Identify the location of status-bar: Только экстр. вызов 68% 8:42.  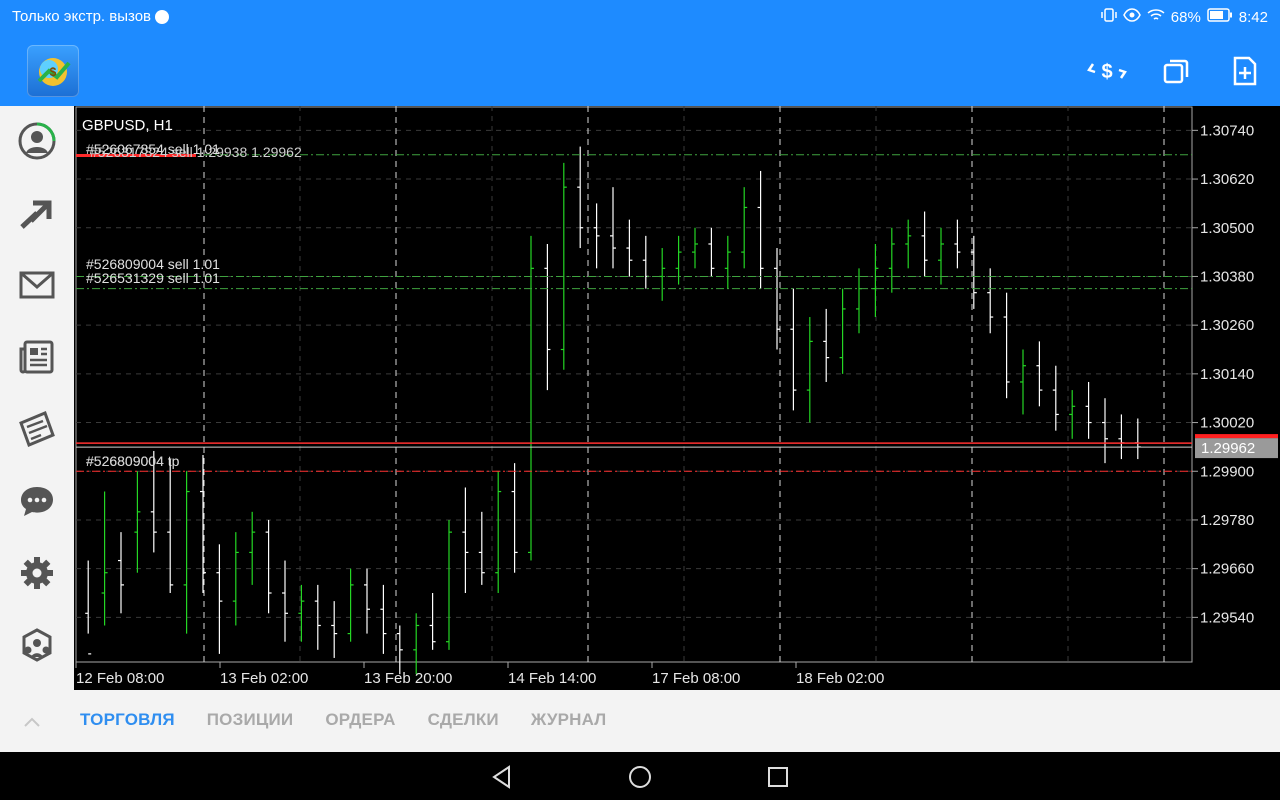
(640, 18).